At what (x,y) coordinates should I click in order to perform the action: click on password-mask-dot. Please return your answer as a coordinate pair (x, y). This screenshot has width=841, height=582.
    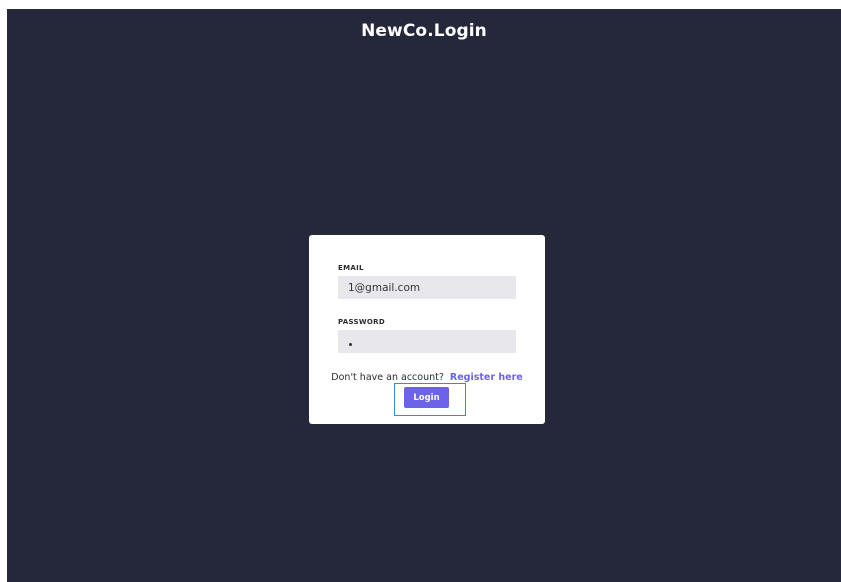
    Looking at the image, I should click on (350, 344).